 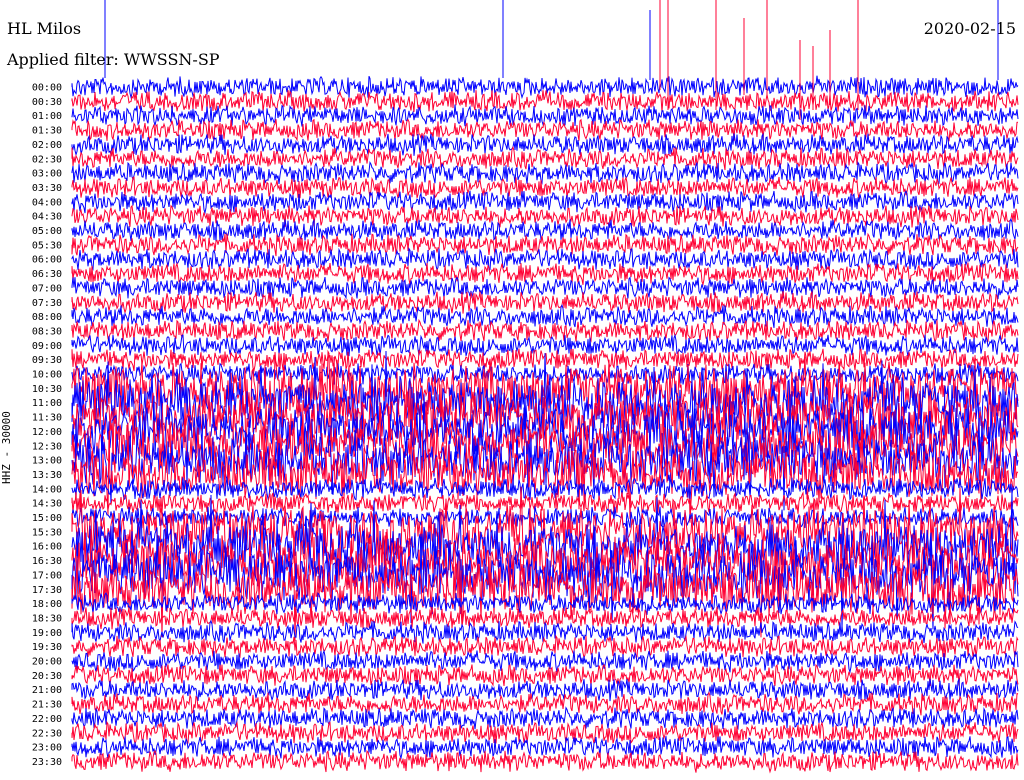 I want to click on time-tick-label: 22:00, so click(x=47, y=719).